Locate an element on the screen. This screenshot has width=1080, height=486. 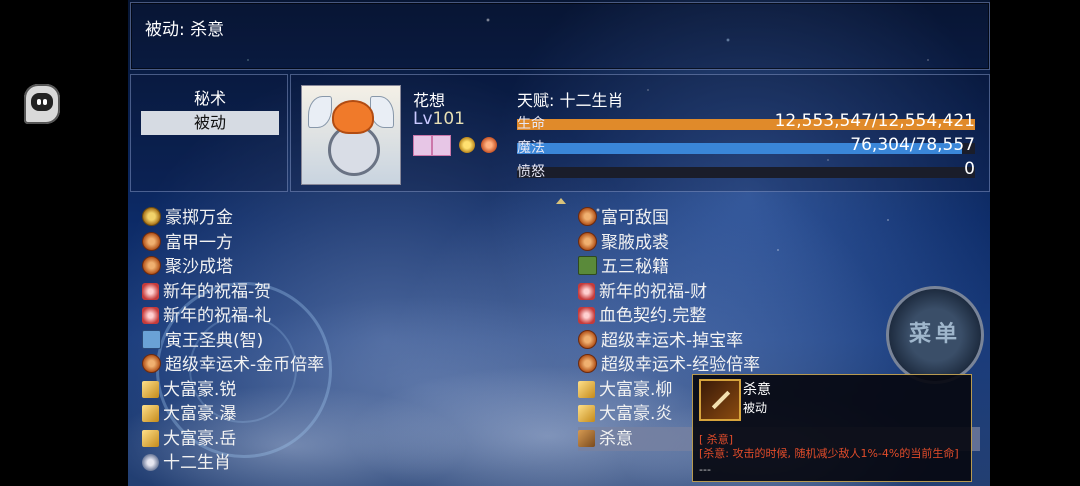
skill-list-item: 大富豪.瀑 is located at coordinates (189, 414).